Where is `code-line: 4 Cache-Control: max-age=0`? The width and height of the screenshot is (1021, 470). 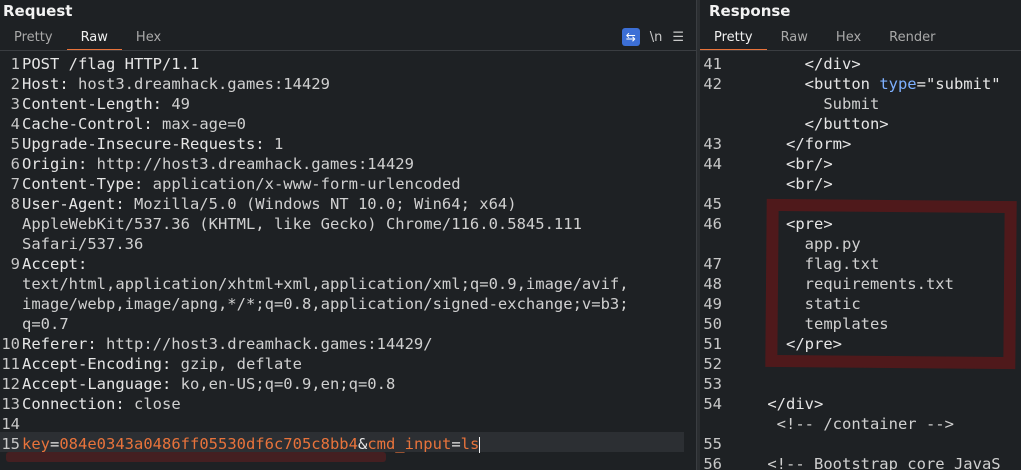
code-line: 4 Cache-Control: max-age=0 is located at coordinates (348, 124).